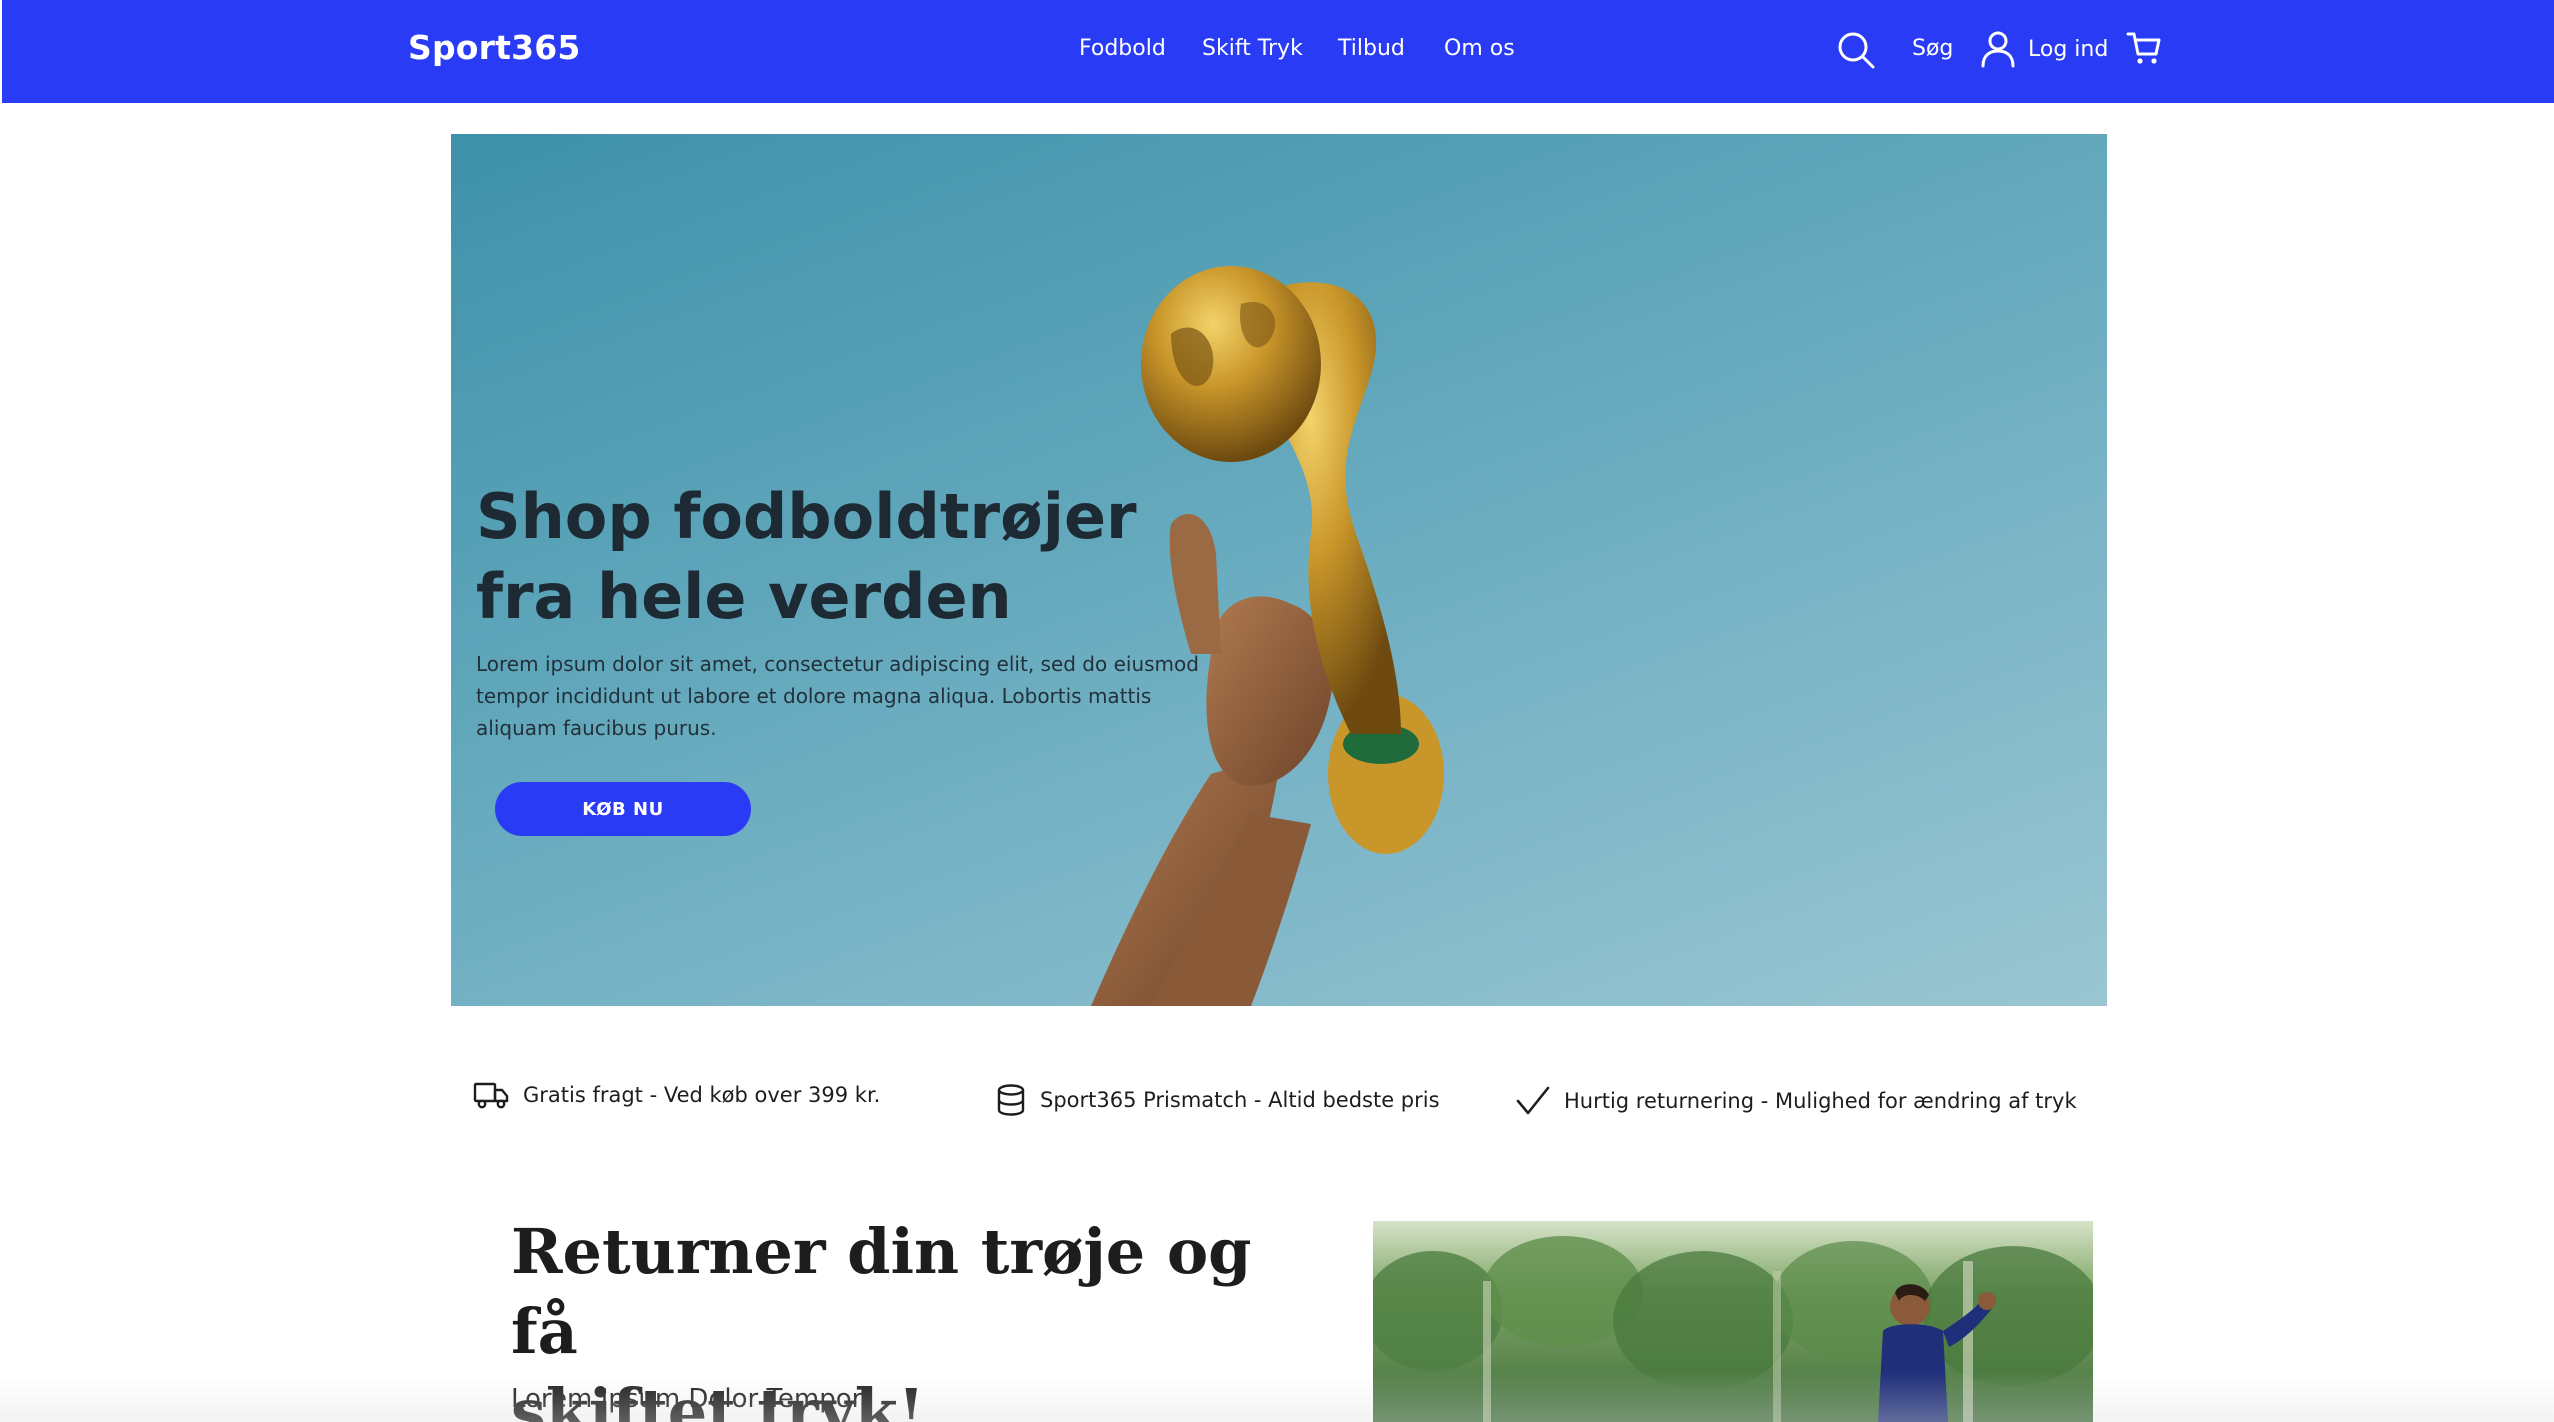 The width and height of the screenshot is (2554, 1422). I want to click on feature-price-match: Sport365 Prismatch - Altid bedste pris, so click(1218, 1100).